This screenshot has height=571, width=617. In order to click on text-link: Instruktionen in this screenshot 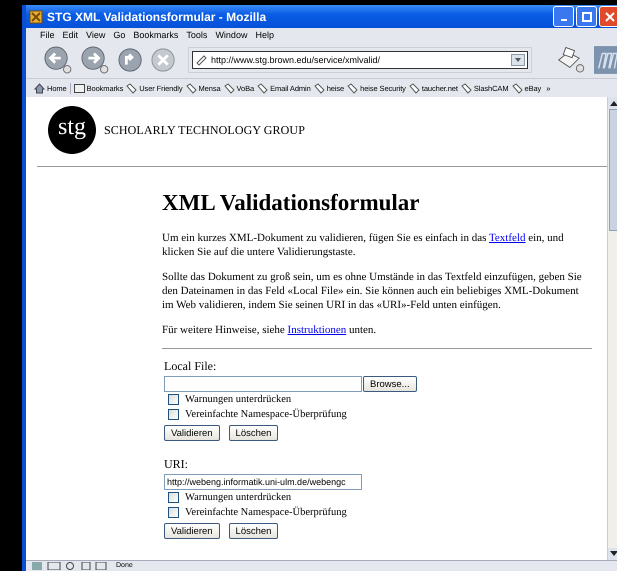, I will do `click(317, 330)`.